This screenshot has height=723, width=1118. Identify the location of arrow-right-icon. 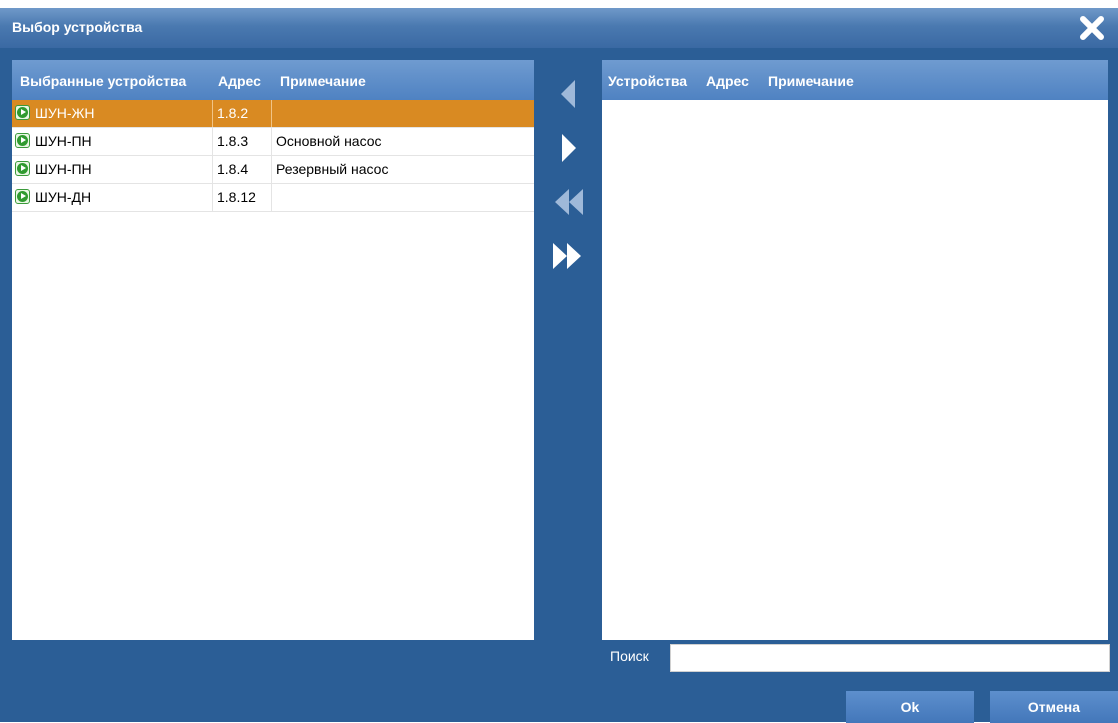
(568, 148).